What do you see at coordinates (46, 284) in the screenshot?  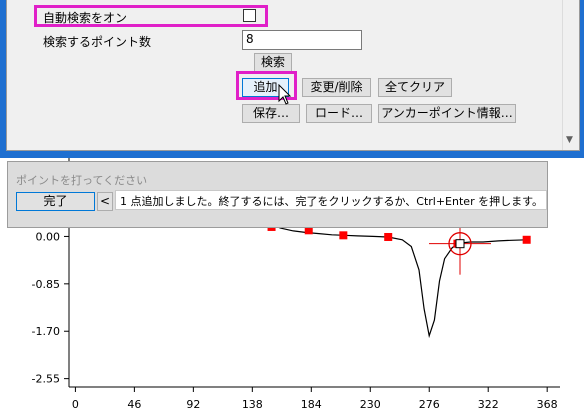 I see `y-tick-label: -0.85` at bounding box center [46, 284].